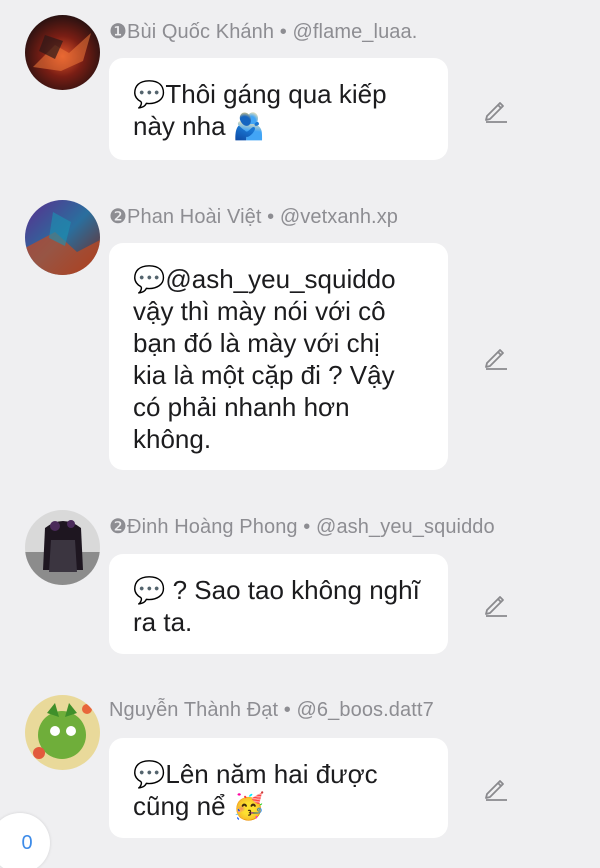 The image size is (600, 868). I want to click on comment-author: ❷Phan Hoài Việt • @vetxanh.xp, so click(253, 216).